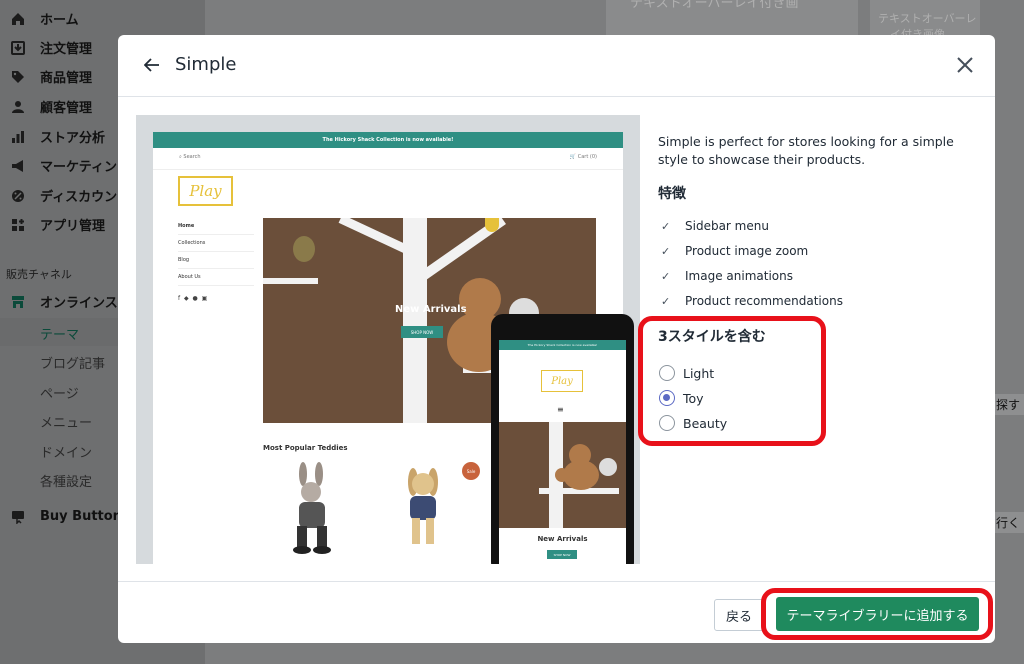  I want to click on store-icon, so click(18, 302).